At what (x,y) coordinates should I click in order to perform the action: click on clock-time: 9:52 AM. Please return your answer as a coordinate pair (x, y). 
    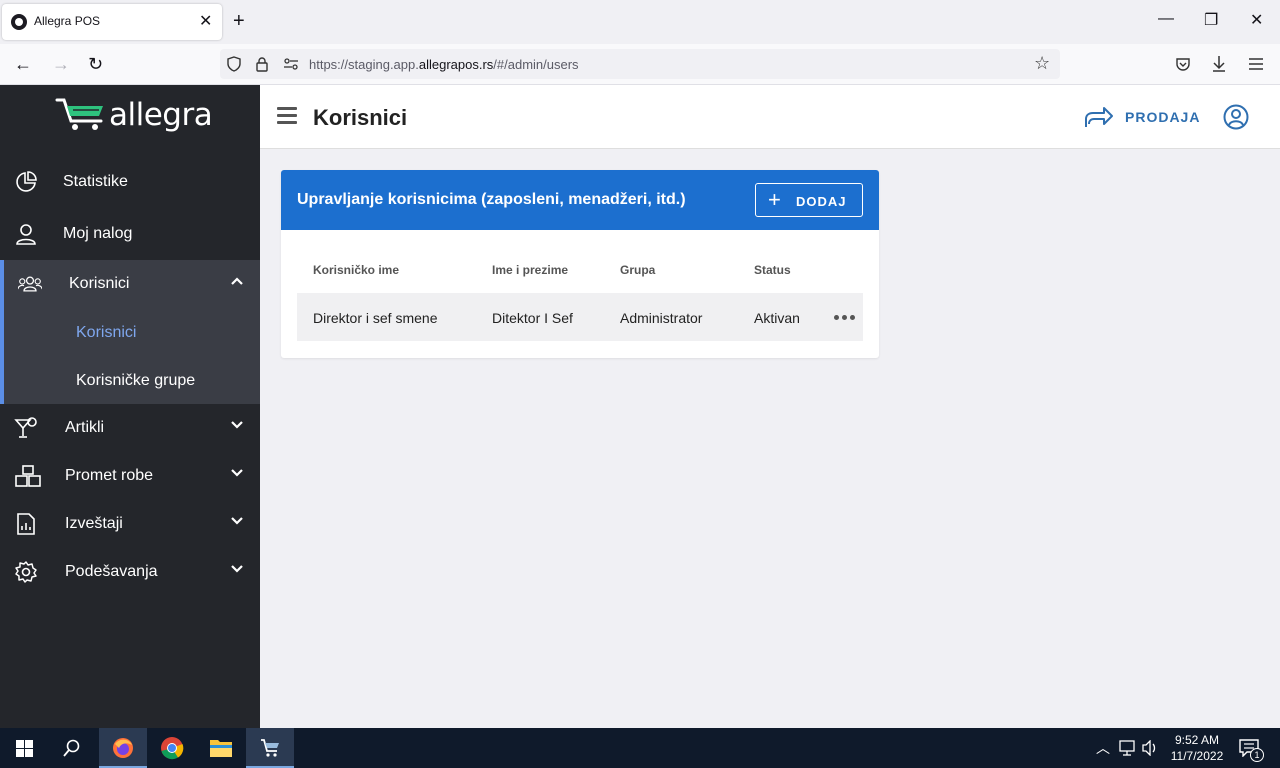
    Looking at the image, I should click on (1197, 740).